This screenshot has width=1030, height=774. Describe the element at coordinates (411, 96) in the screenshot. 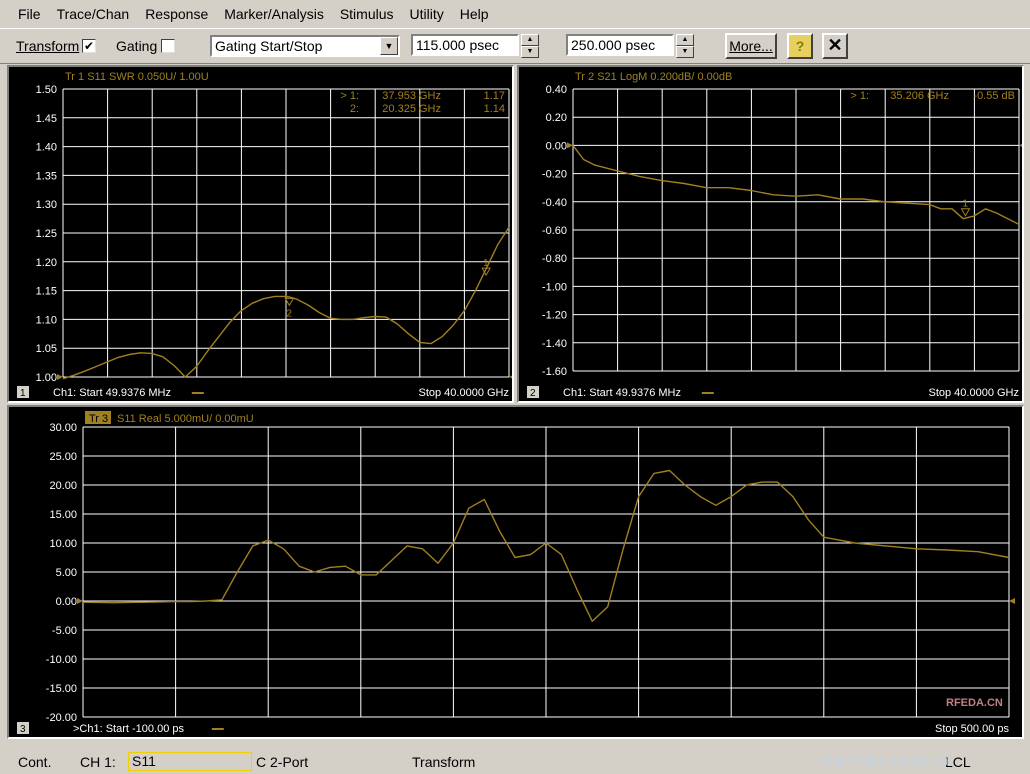

I see `marker-x-value: 37.953 GHz` at that location.